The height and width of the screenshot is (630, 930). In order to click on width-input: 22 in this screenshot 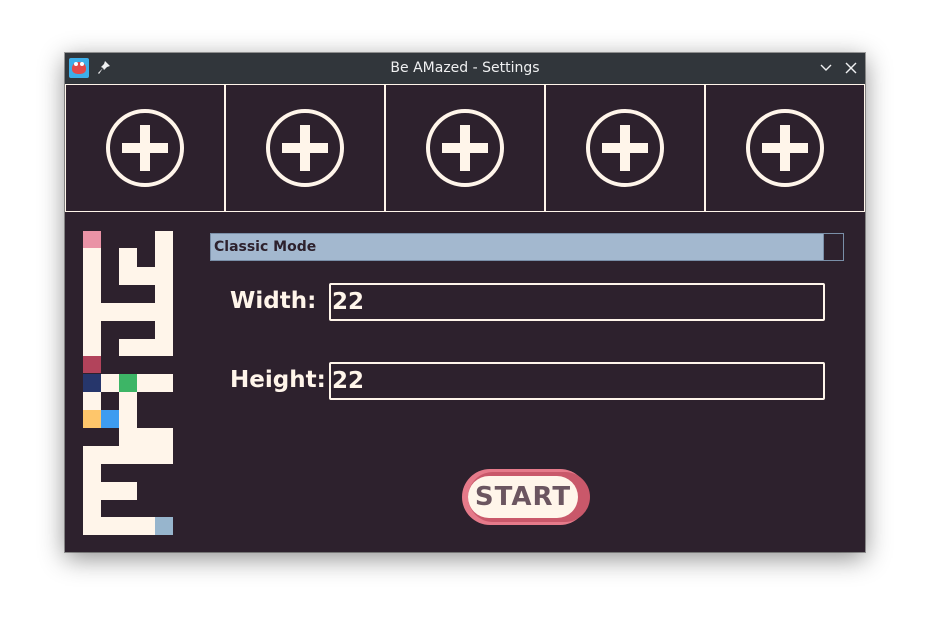, I will do `click(577, 302)`.